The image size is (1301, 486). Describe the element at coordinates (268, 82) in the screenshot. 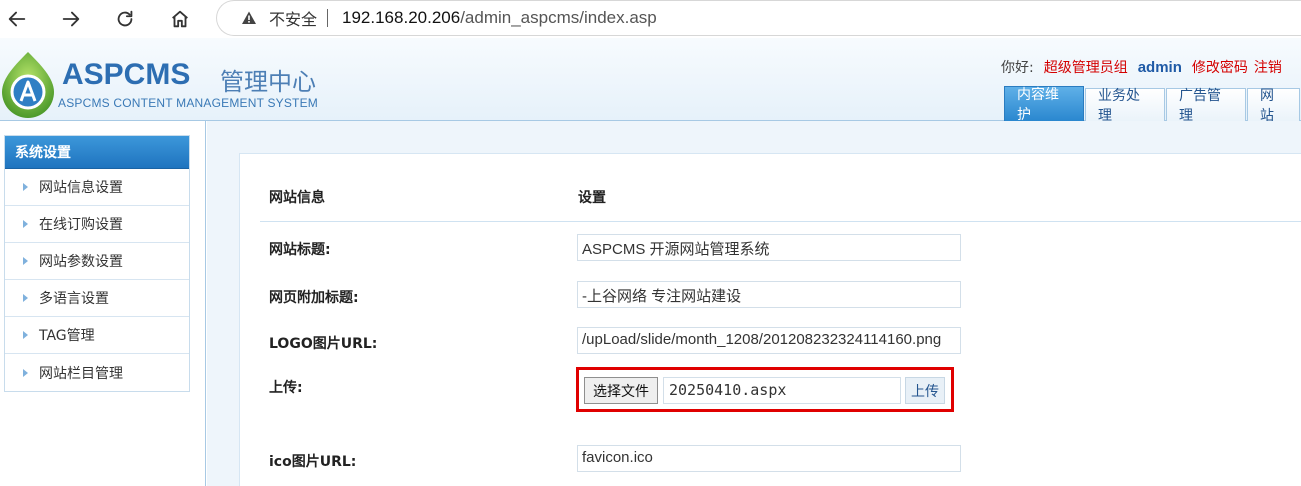

I see `logo-cn-title: 管理中心` at that location.